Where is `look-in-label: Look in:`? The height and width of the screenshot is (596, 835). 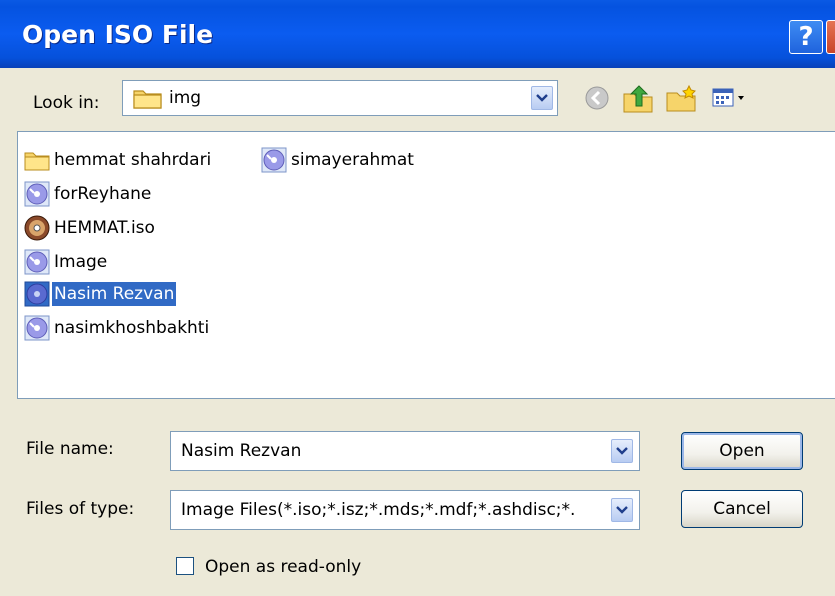 look-in-label: Look in: is located at coordinates (66, 103).